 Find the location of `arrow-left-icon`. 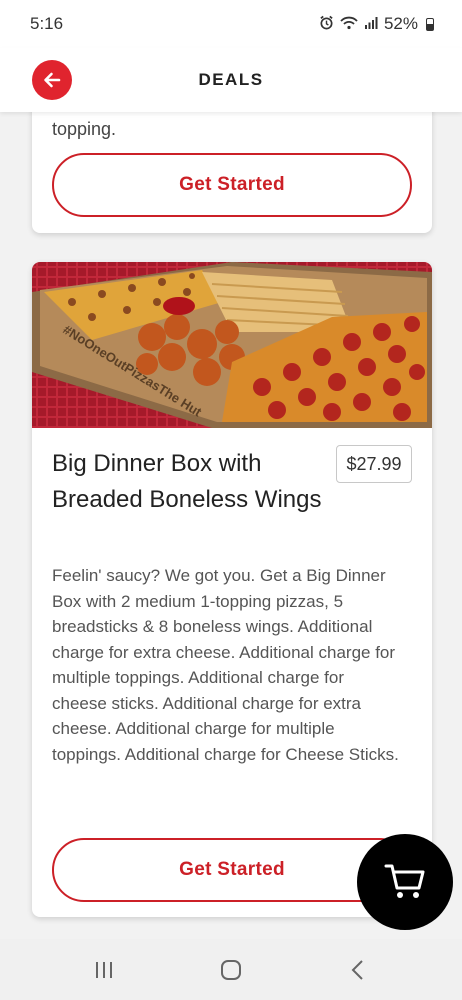

arrow-left-icon is located at coordinates (52, 80).